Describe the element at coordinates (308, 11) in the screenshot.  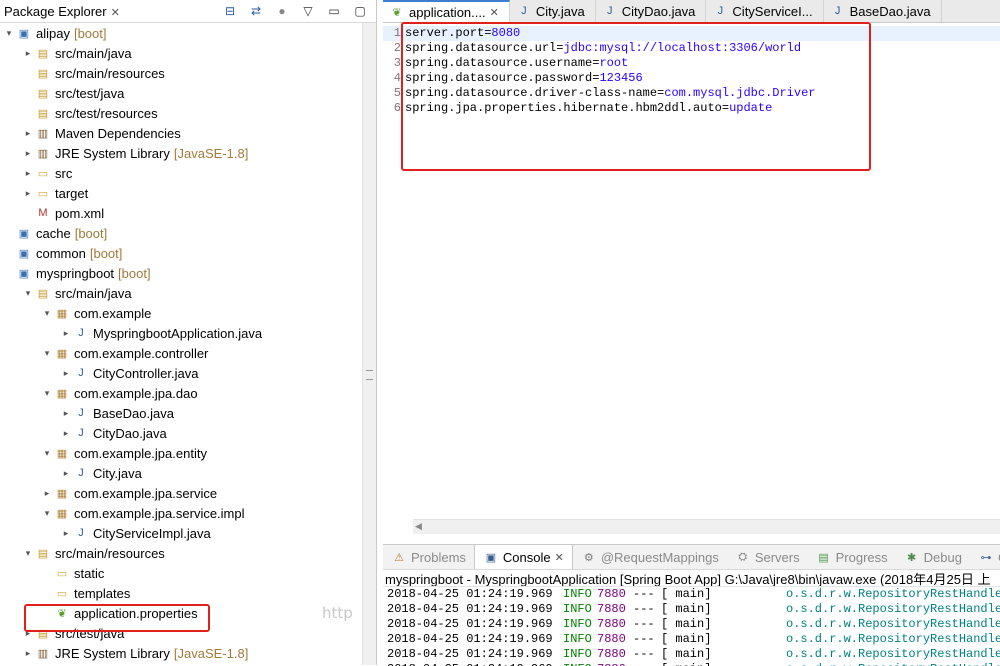
I see `view-menu-icon: ▽` at that location.